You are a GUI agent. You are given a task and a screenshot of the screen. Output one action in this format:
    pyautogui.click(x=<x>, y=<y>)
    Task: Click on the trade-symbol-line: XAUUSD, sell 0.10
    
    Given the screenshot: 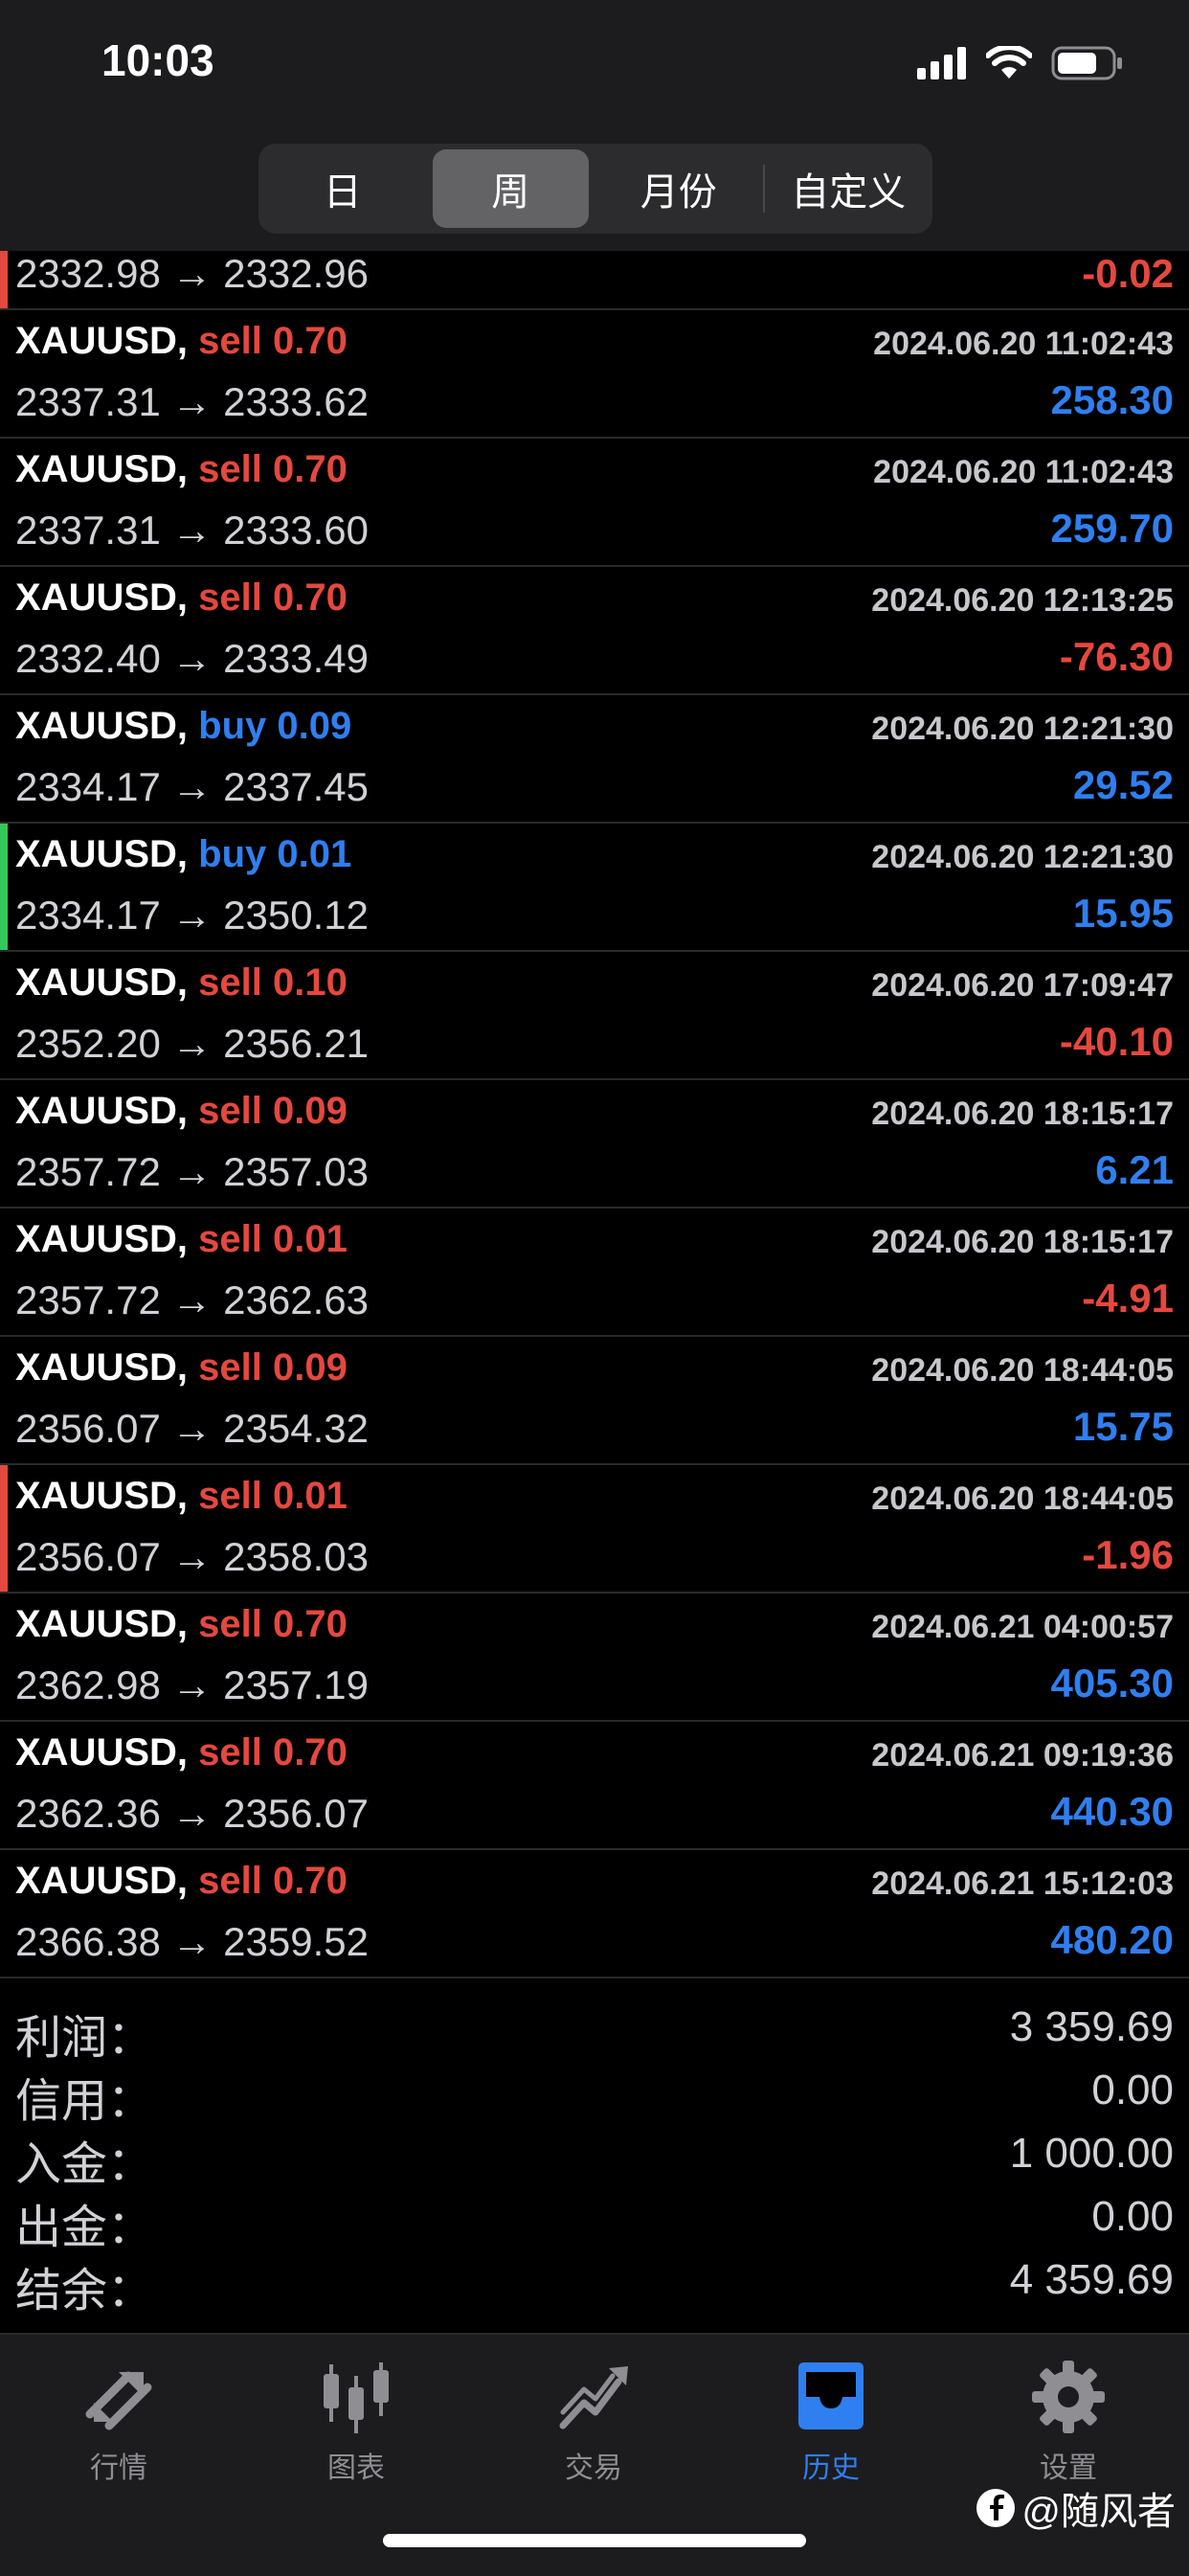 What is the action you would take?
    pyautogui.click(x=181, y=983)
    